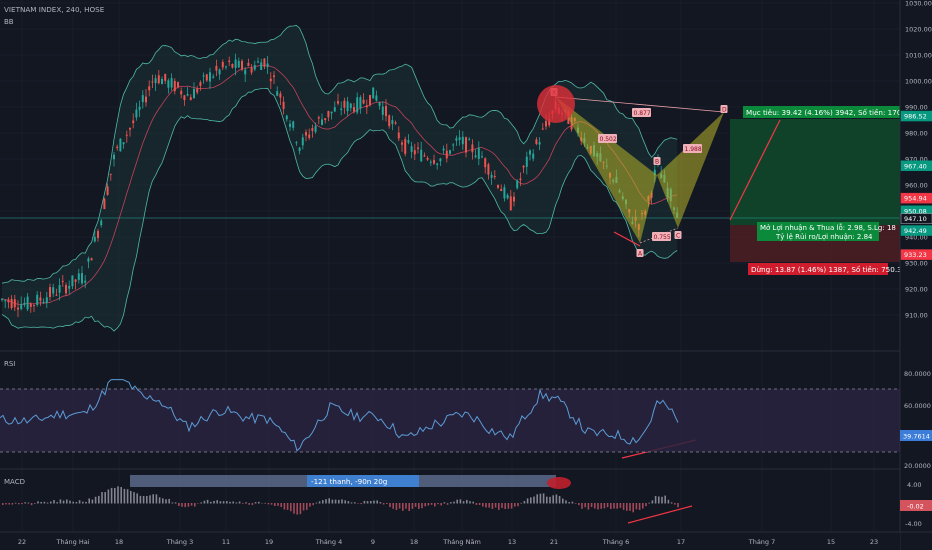 The height and width of the screenshot is (550, 932). What do you see at coordinates (556, 104) in the screenshot?
I see `highlight-circle` at bounding box center [556, 104].